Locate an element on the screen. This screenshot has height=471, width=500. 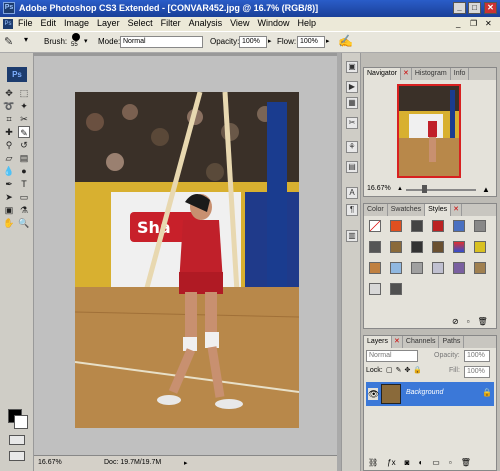
quick-mask-icon is located at coordinates (17, 440).